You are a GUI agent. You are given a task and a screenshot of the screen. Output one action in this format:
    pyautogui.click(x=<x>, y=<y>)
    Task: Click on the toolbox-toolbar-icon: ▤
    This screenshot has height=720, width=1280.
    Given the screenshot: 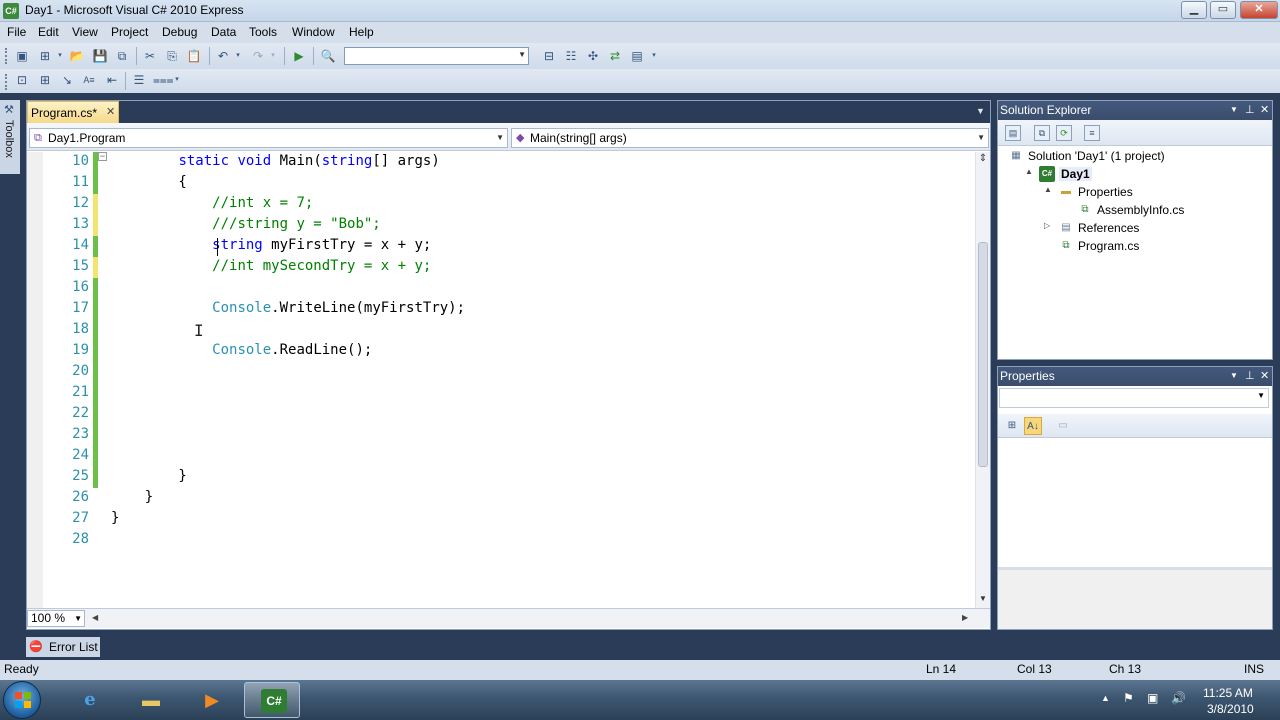 What is the action you would take?
    pyautogui.click(x=637, y=56)
    